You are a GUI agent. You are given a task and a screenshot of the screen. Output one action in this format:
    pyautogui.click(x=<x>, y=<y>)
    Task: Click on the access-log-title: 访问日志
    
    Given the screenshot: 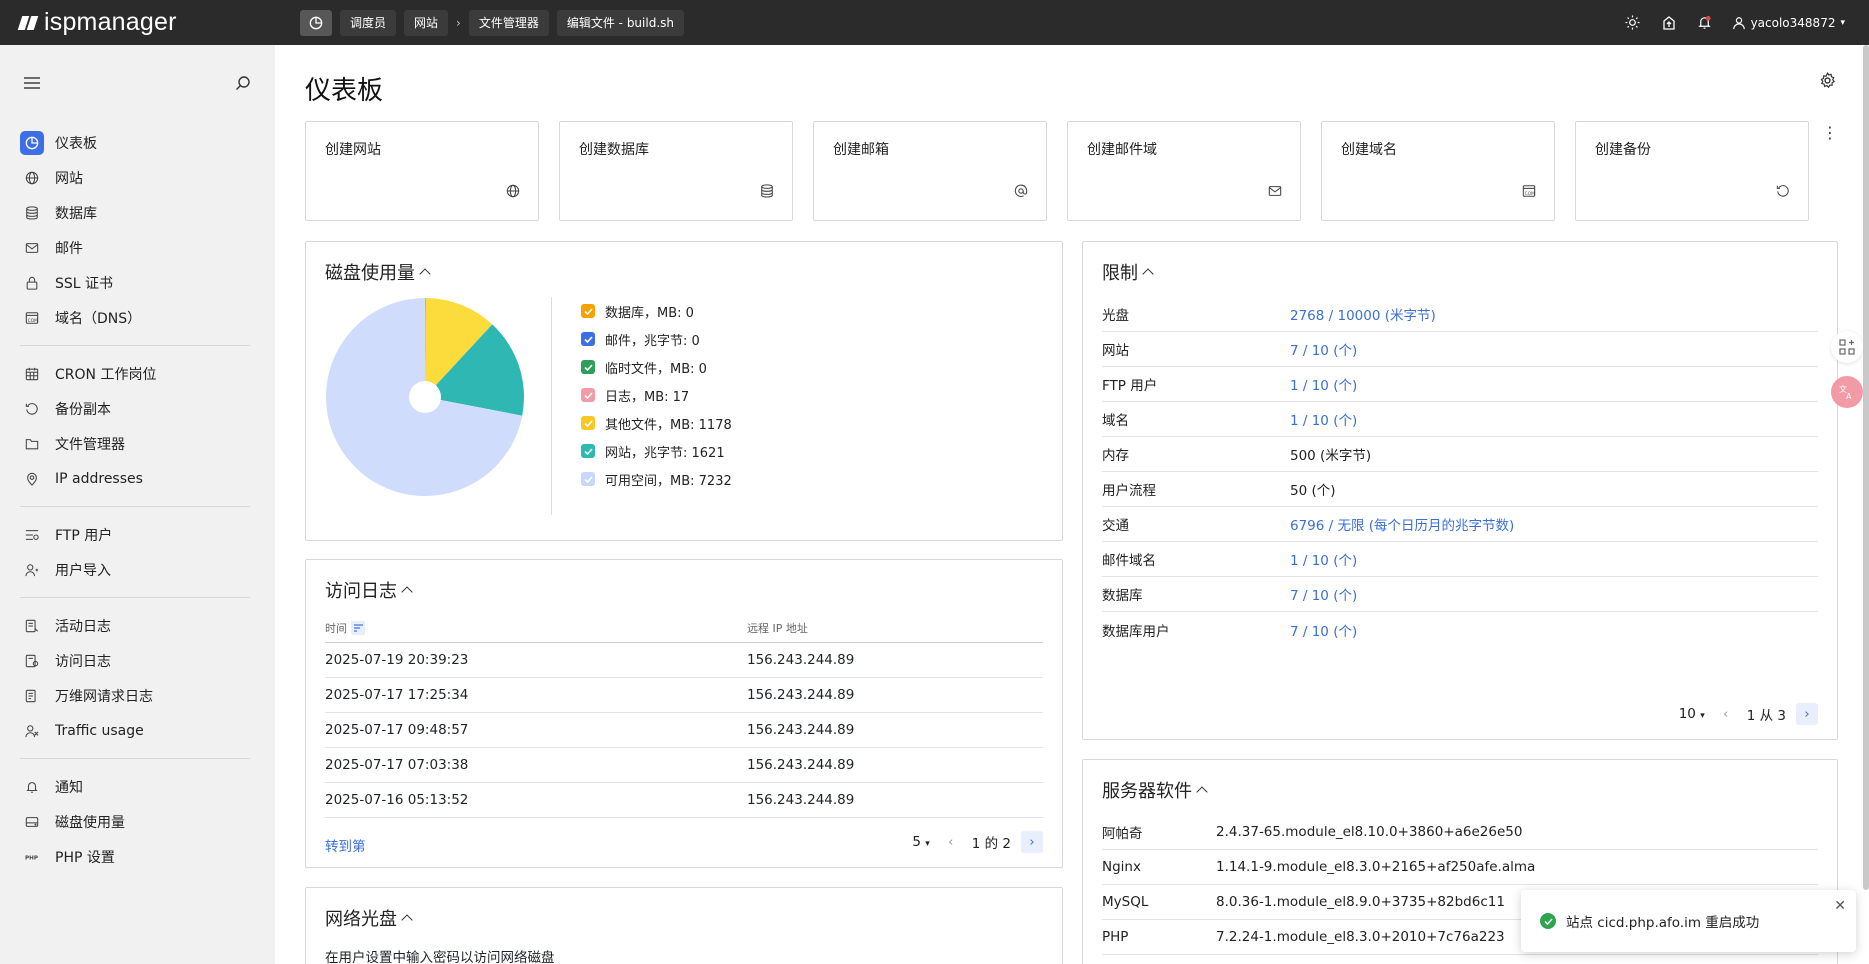 What is the action you would take?
    pyautogui.click(x=369, y=590)
    